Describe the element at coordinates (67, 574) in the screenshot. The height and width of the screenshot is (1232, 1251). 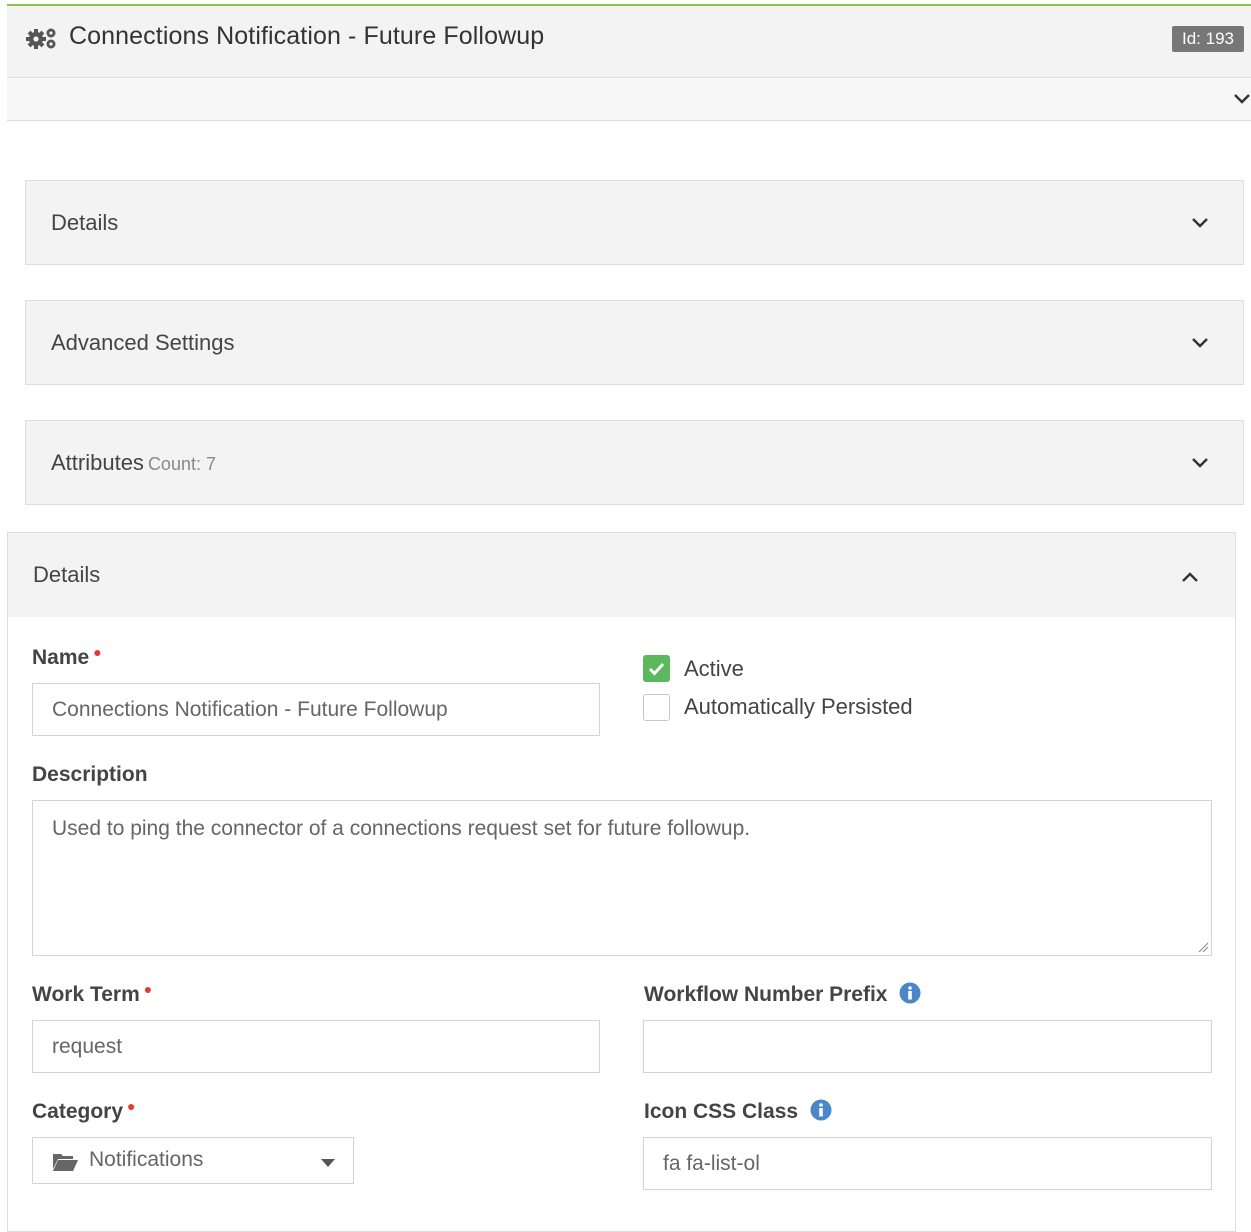
I see `details-panel-title: Details` at that location.